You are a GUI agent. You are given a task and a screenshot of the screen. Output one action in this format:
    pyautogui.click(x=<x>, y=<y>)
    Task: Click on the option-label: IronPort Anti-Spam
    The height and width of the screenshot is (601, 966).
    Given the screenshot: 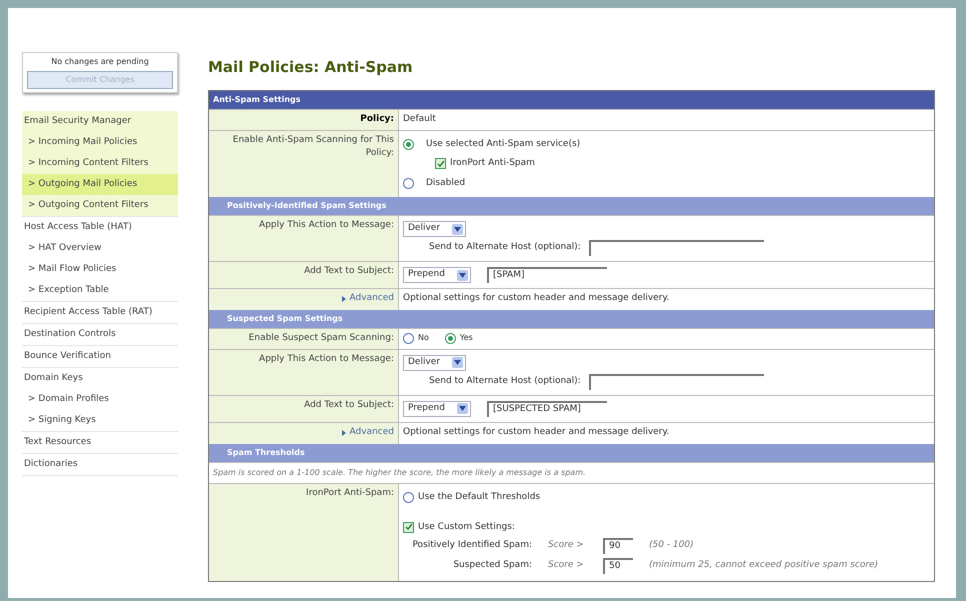 What is the action you would take?
    pyautogui.click(x=492, y=163)
    